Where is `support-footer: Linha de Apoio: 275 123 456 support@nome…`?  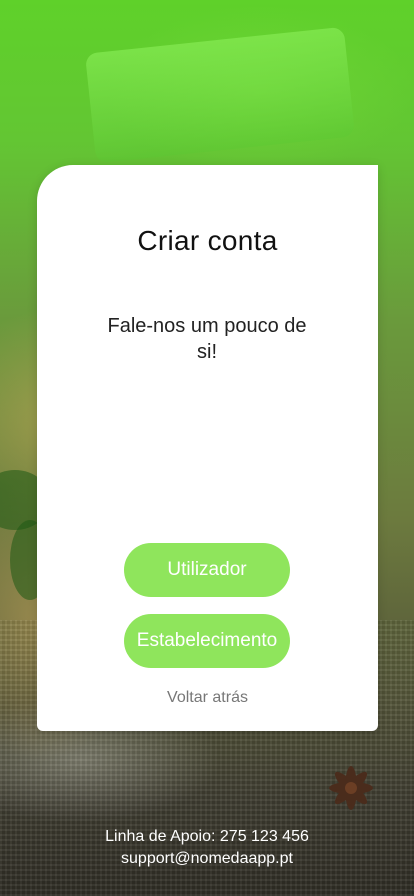 support-footer: Linha de Apoio: 275 123 456 support@nome… is located at coordinates (207, 848).